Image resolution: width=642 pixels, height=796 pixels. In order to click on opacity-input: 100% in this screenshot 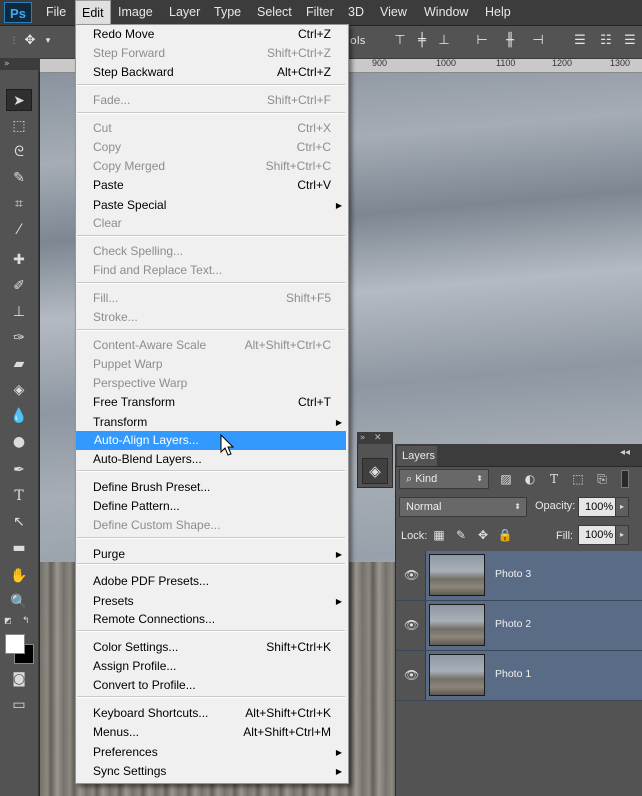, I will do `click(597, 507)`.